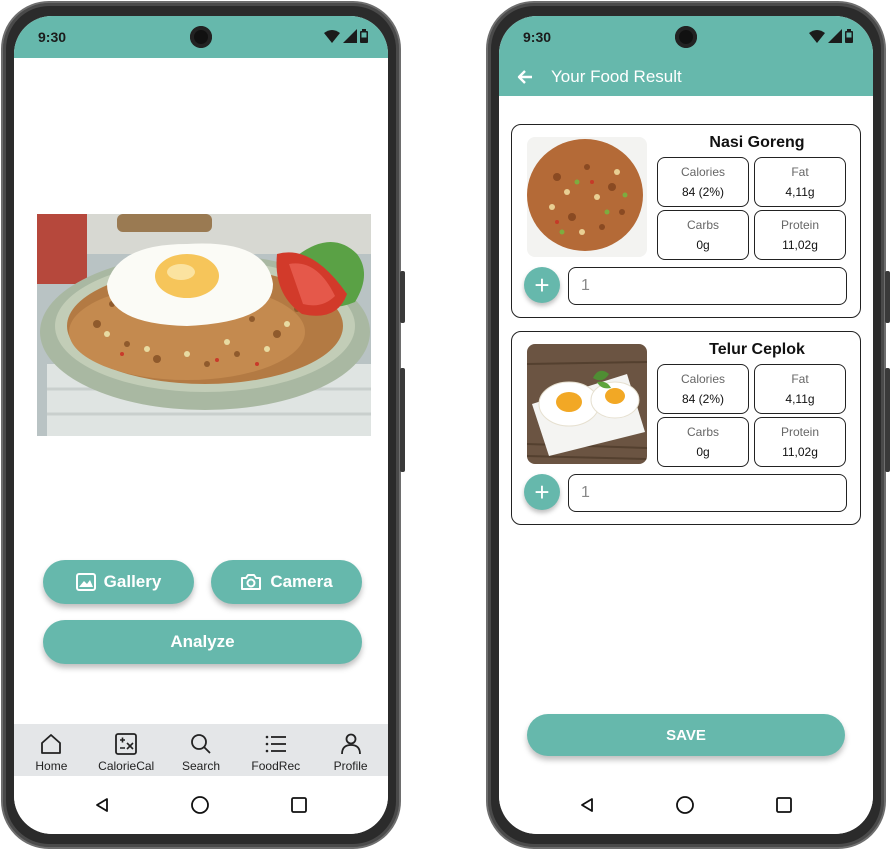  Describe the element at coordinates (251, 582) in the screenshot. I see `camera-icon` at that location.